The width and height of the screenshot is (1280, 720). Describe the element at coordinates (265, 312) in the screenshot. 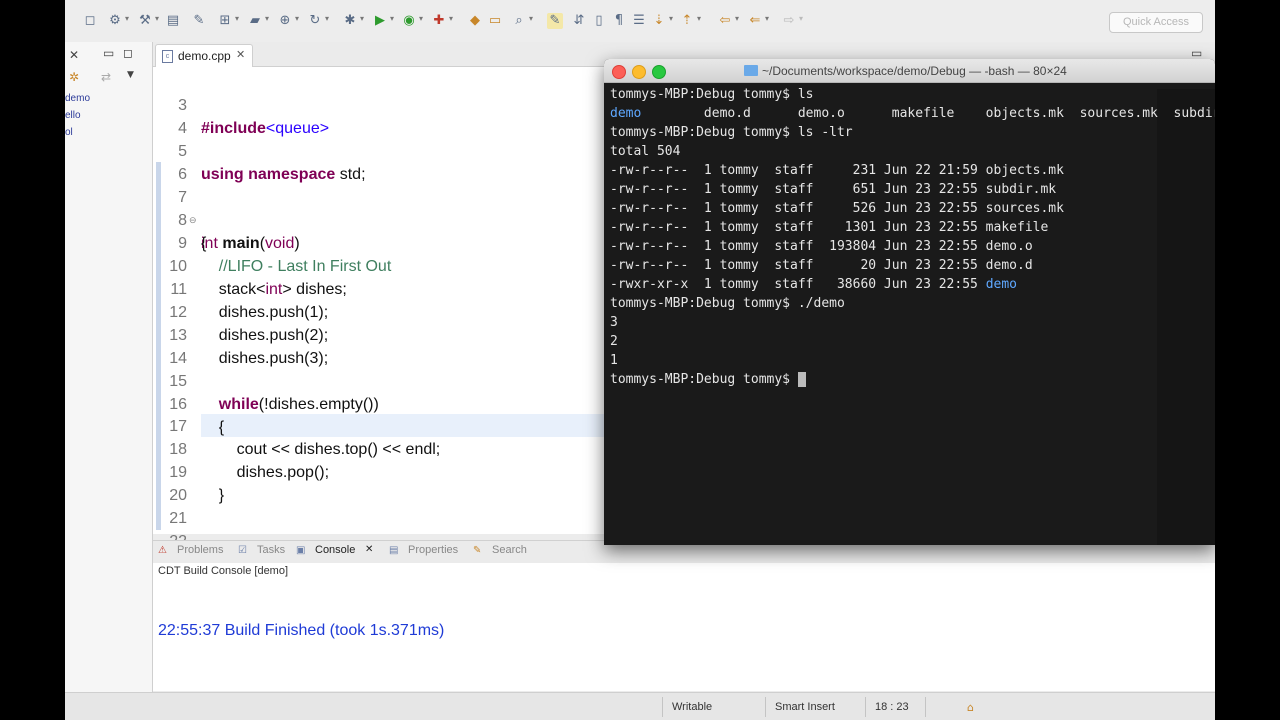

I see `code-text: dishes.push(1);` at that location.